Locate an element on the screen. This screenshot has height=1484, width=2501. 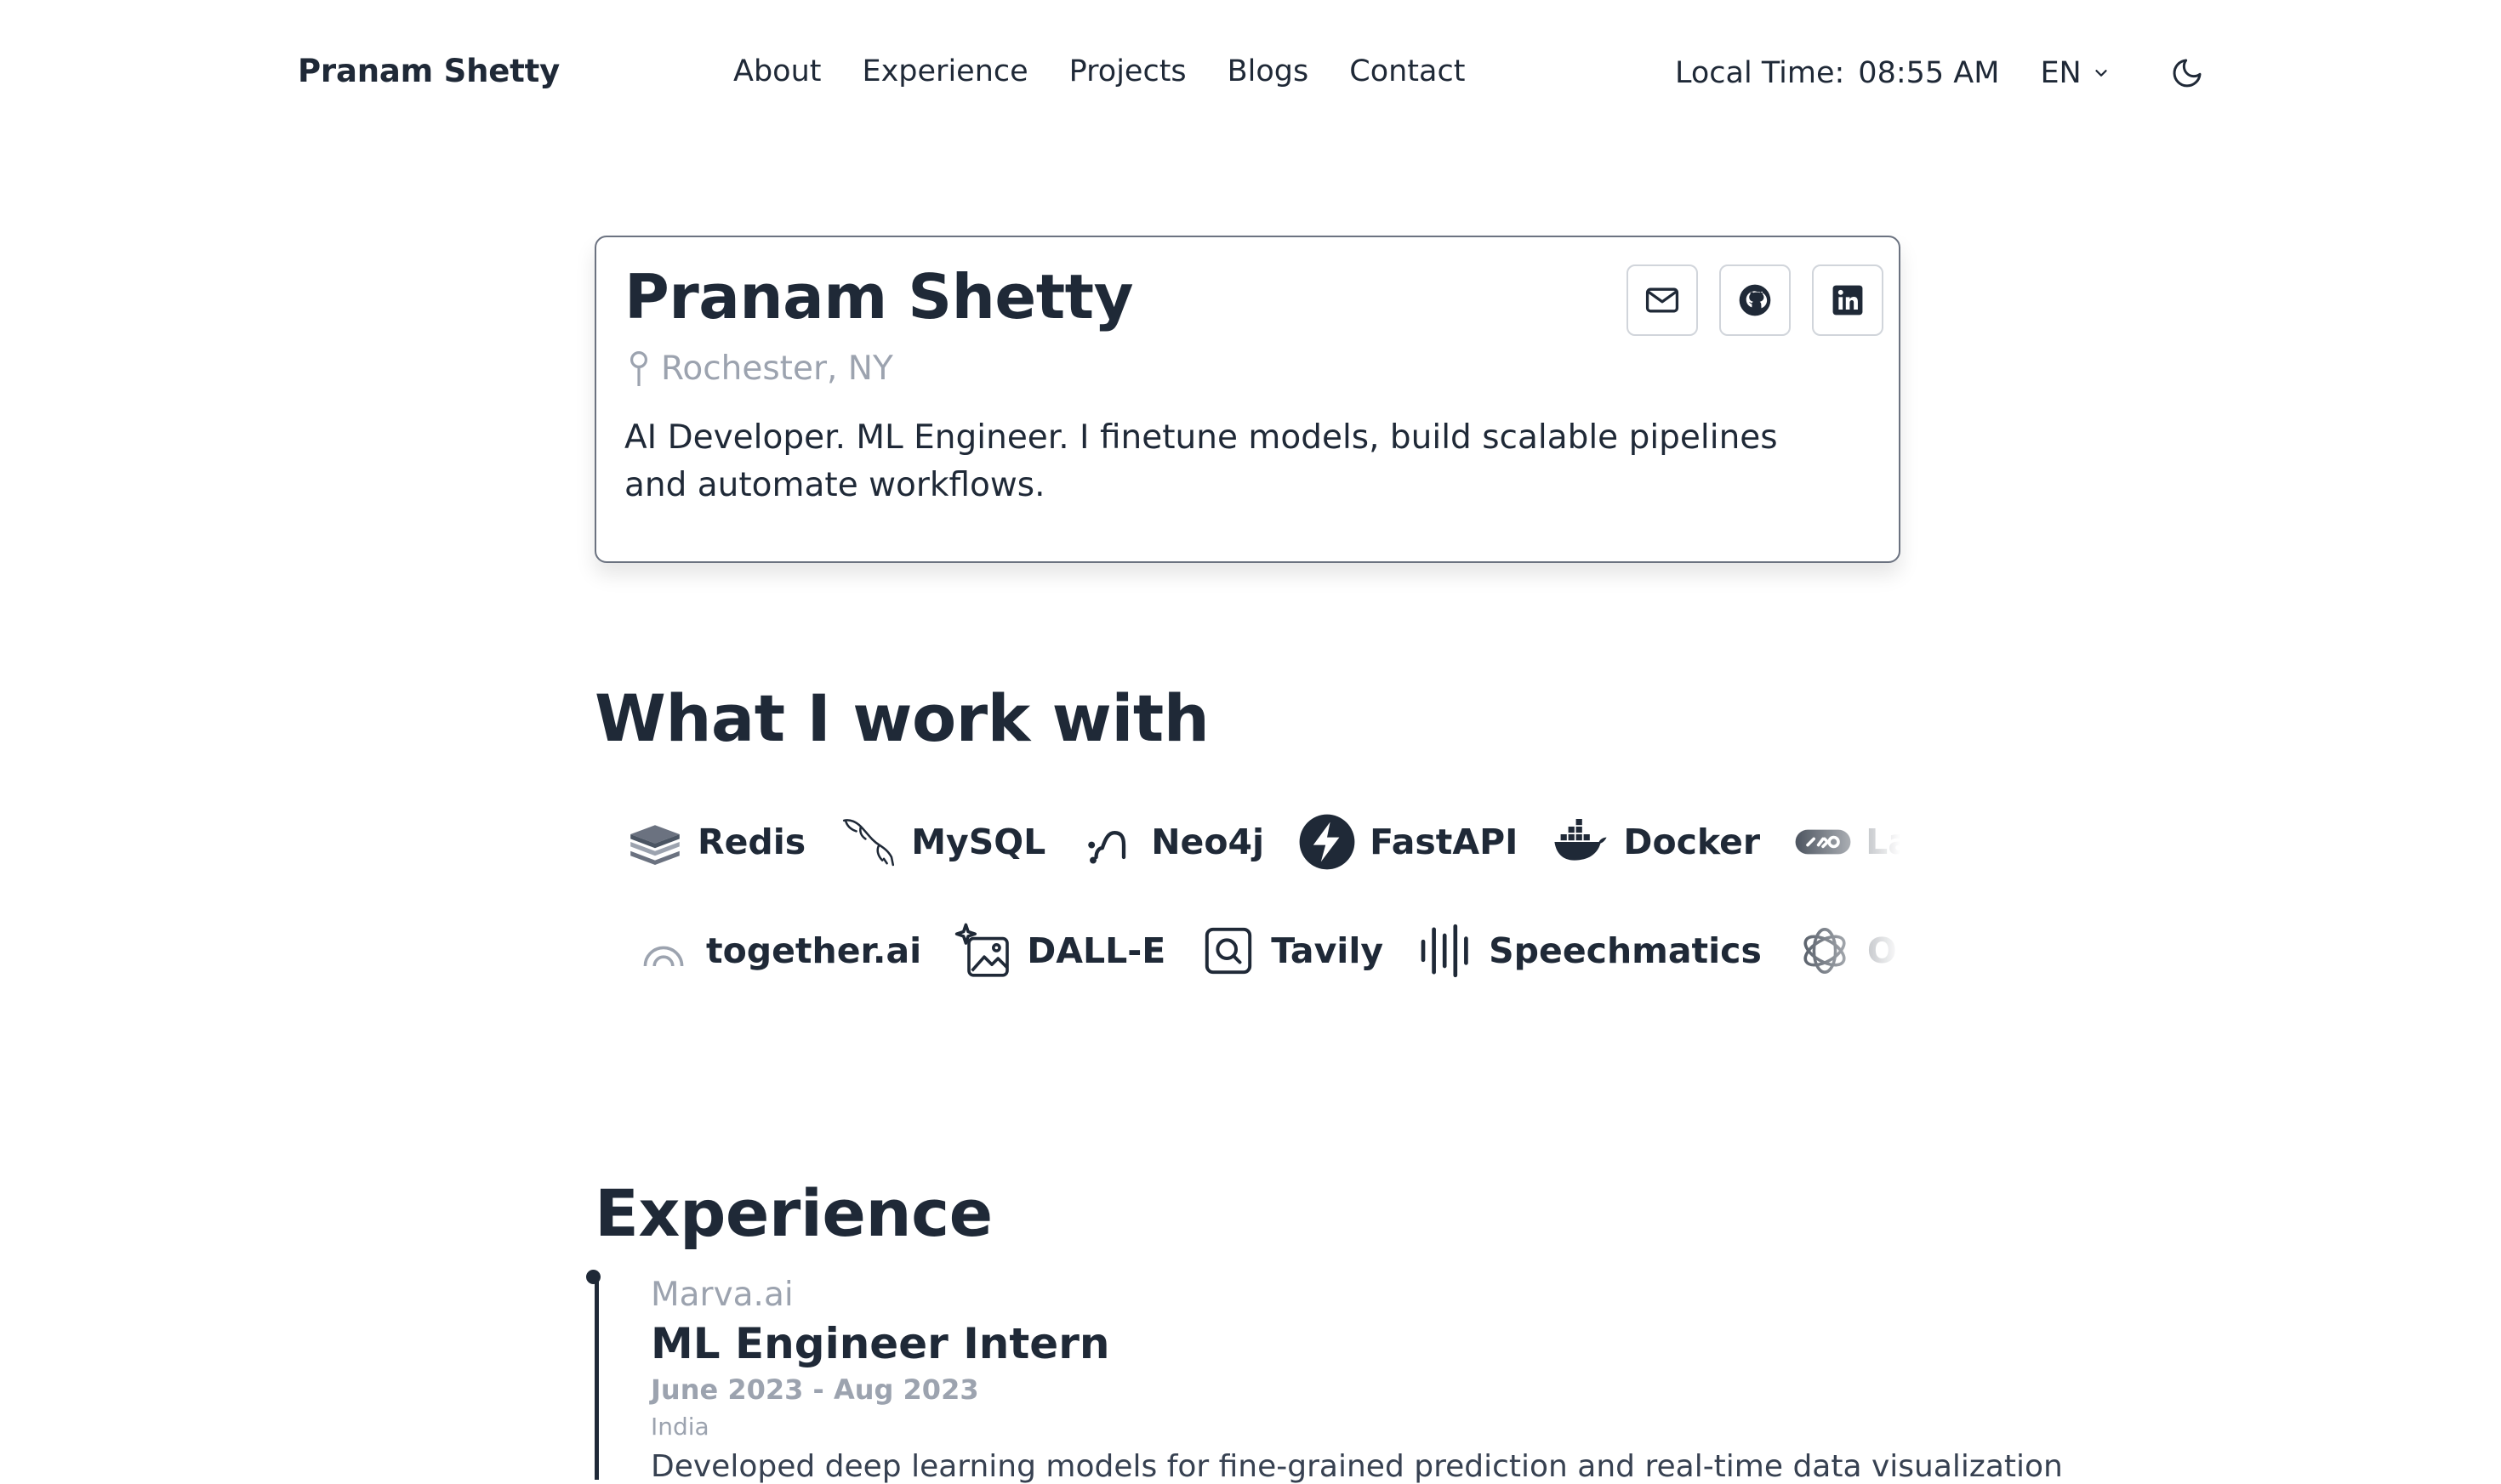
location-text: Rochester, NY is located at coordinates (777, 369).